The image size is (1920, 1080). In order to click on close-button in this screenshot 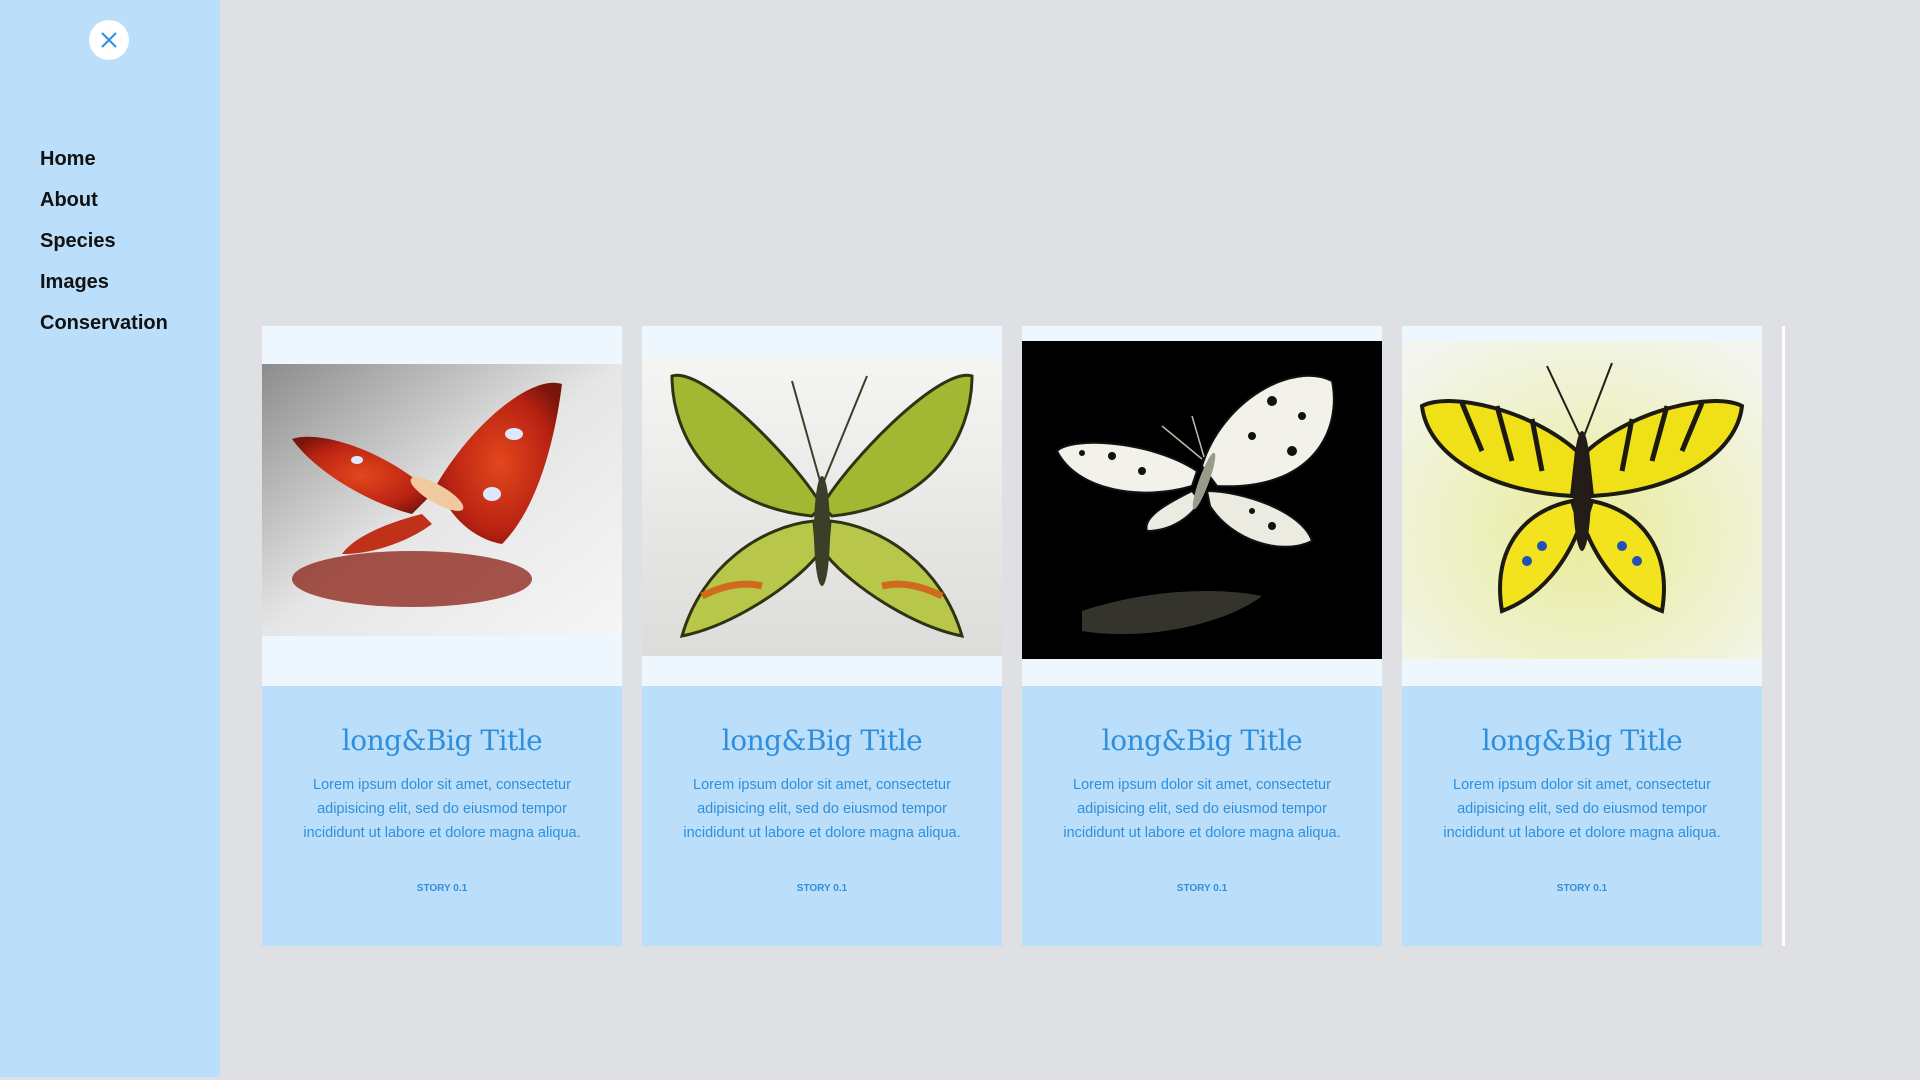, I will do `click(109, 40)`.